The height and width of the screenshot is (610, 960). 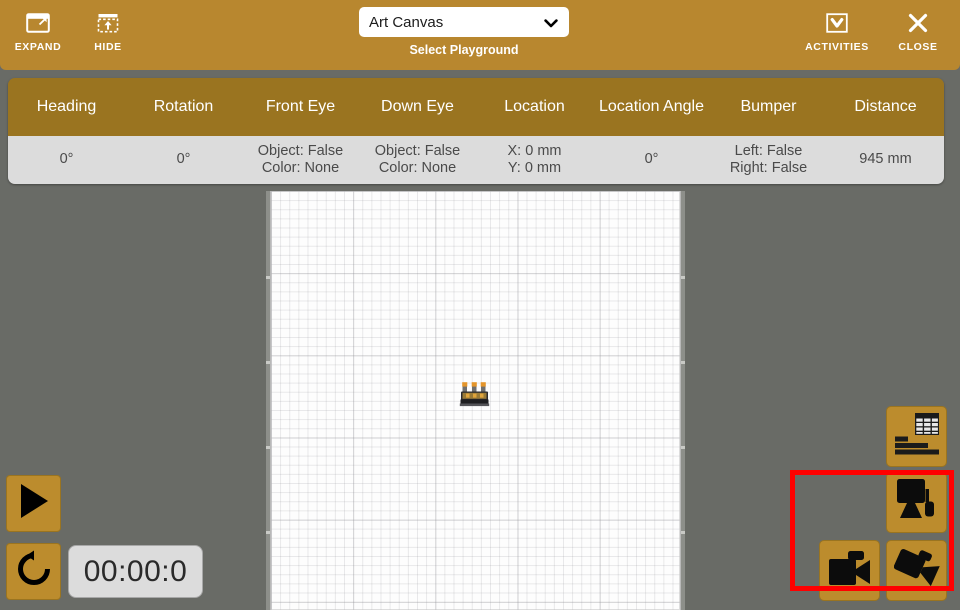 I want to click on playground-select: Art Canvas, so click(x=464, y=22).